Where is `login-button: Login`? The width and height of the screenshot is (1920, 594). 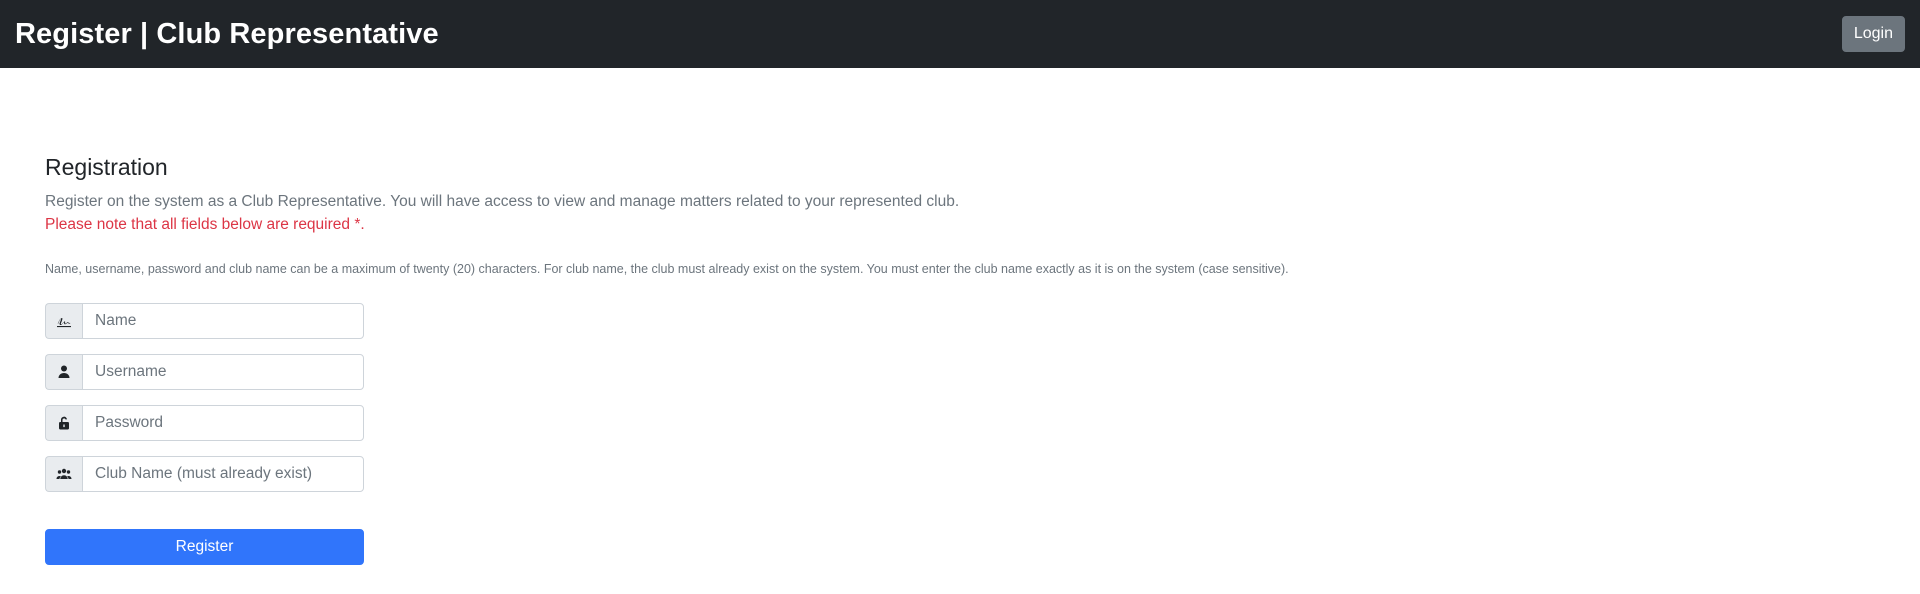 login-button: Login is located at coordinates (1873, 34).